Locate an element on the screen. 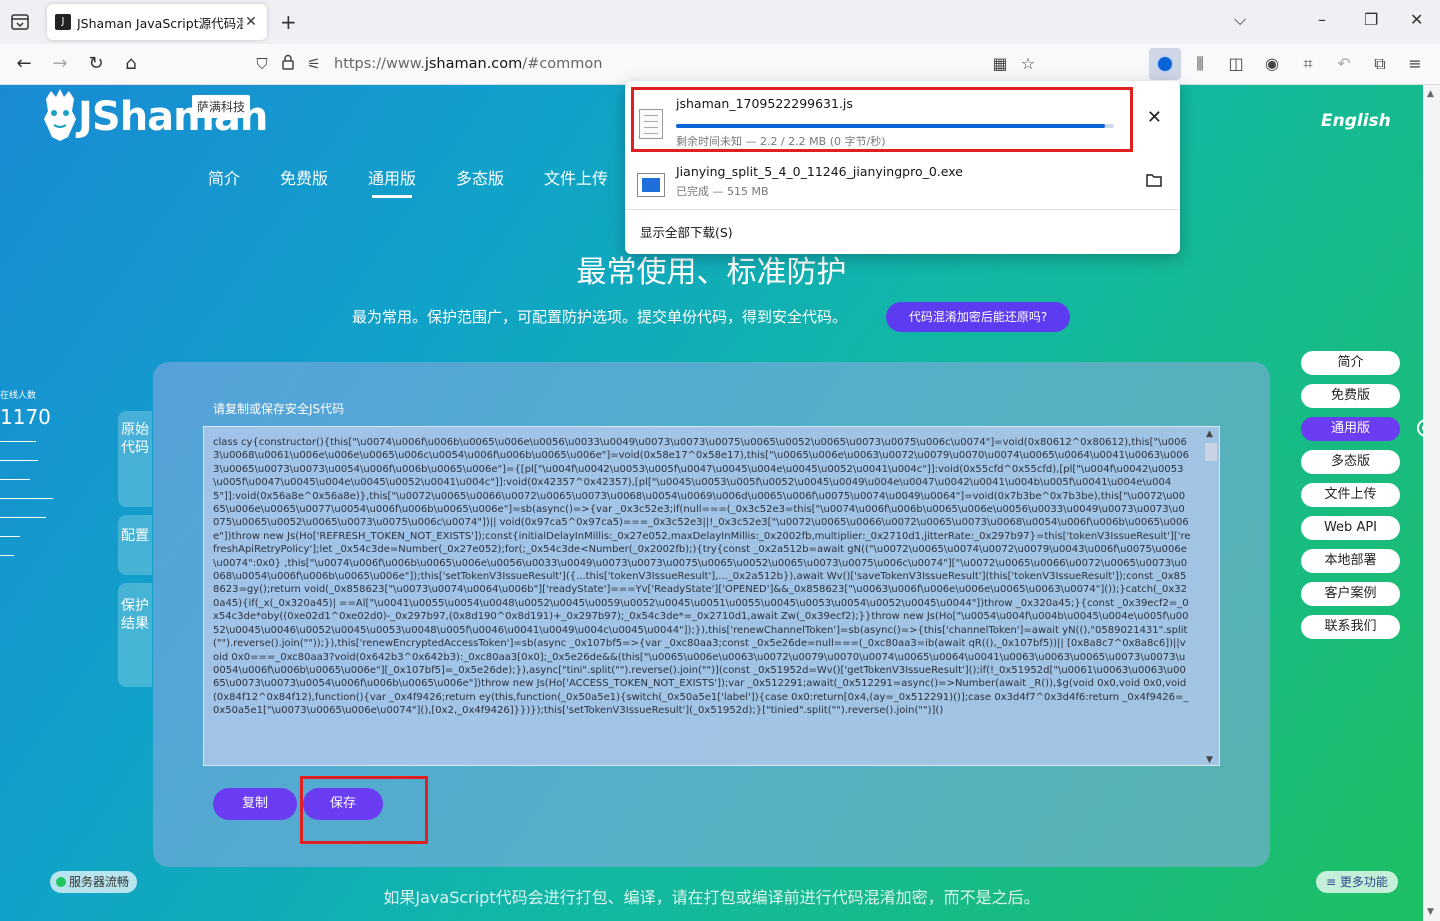 Image resolution: width=1440 pixels, height=921 pixels. account-icon: ◉ is located at coordinates (1272, 63).